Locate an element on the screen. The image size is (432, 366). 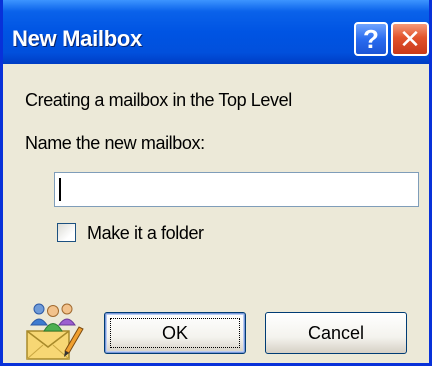
mailbox-name-input is located at coordinates (236, 189).